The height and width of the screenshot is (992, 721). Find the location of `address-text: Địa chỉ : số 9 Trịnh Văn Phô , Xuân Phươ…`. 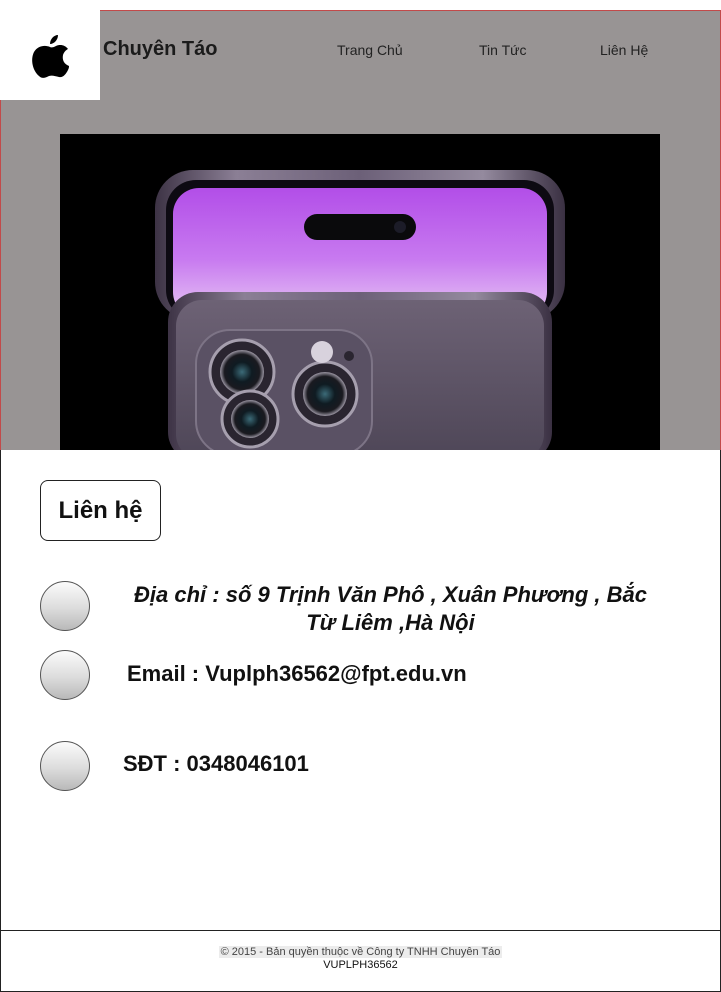

address-text: Địa chỉ : số 9 Trịnh Văn Phô , Xuân Phươ… is located at coordinates (390, 608).